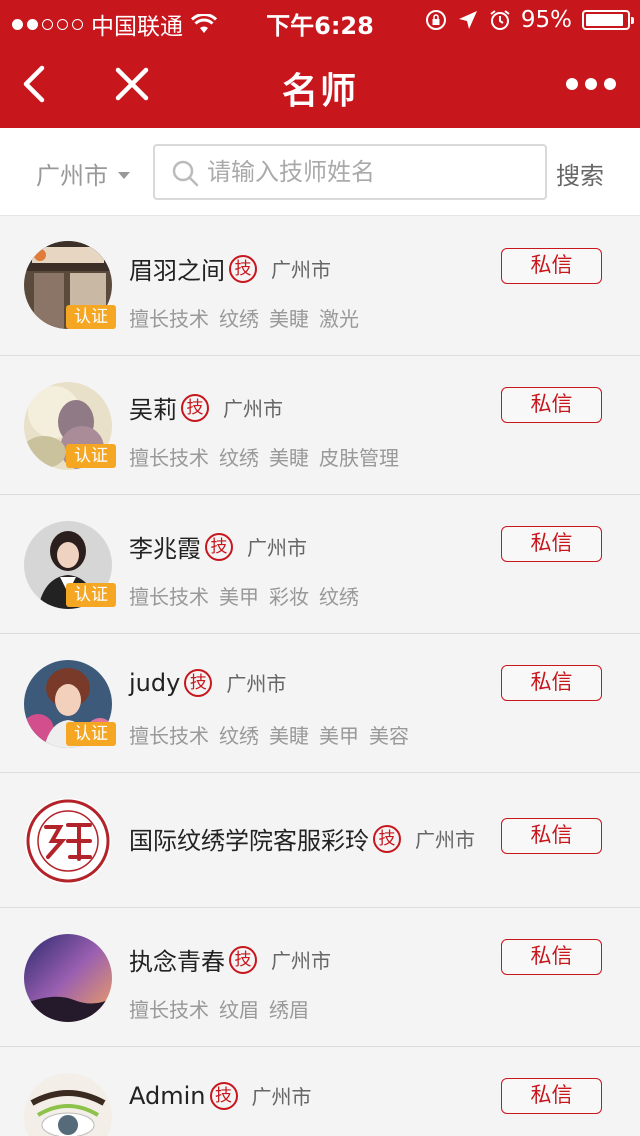 The image size is (640, 1136). I want to click on skills: 擅长技术 纹绣 美睫 激光, so click(244, 317).